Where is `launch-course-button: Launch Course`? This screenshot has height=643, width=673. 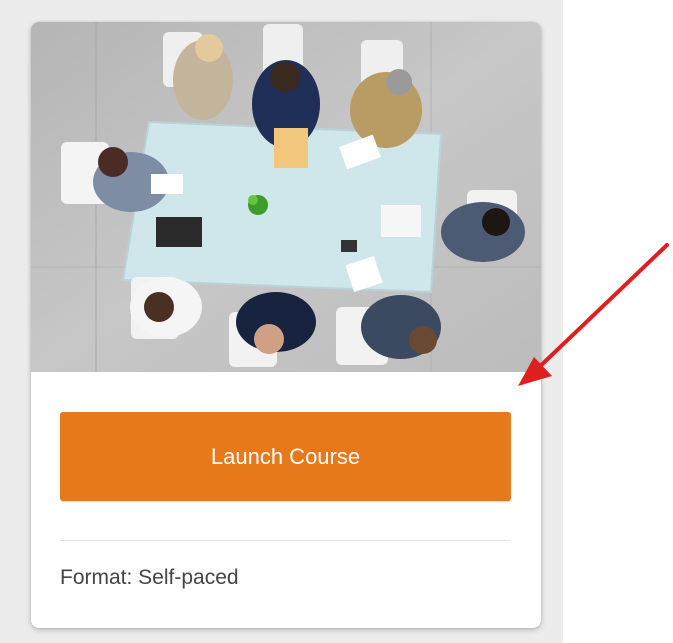
launch-course-button: Launch Course is located at coordinates (285, 456).